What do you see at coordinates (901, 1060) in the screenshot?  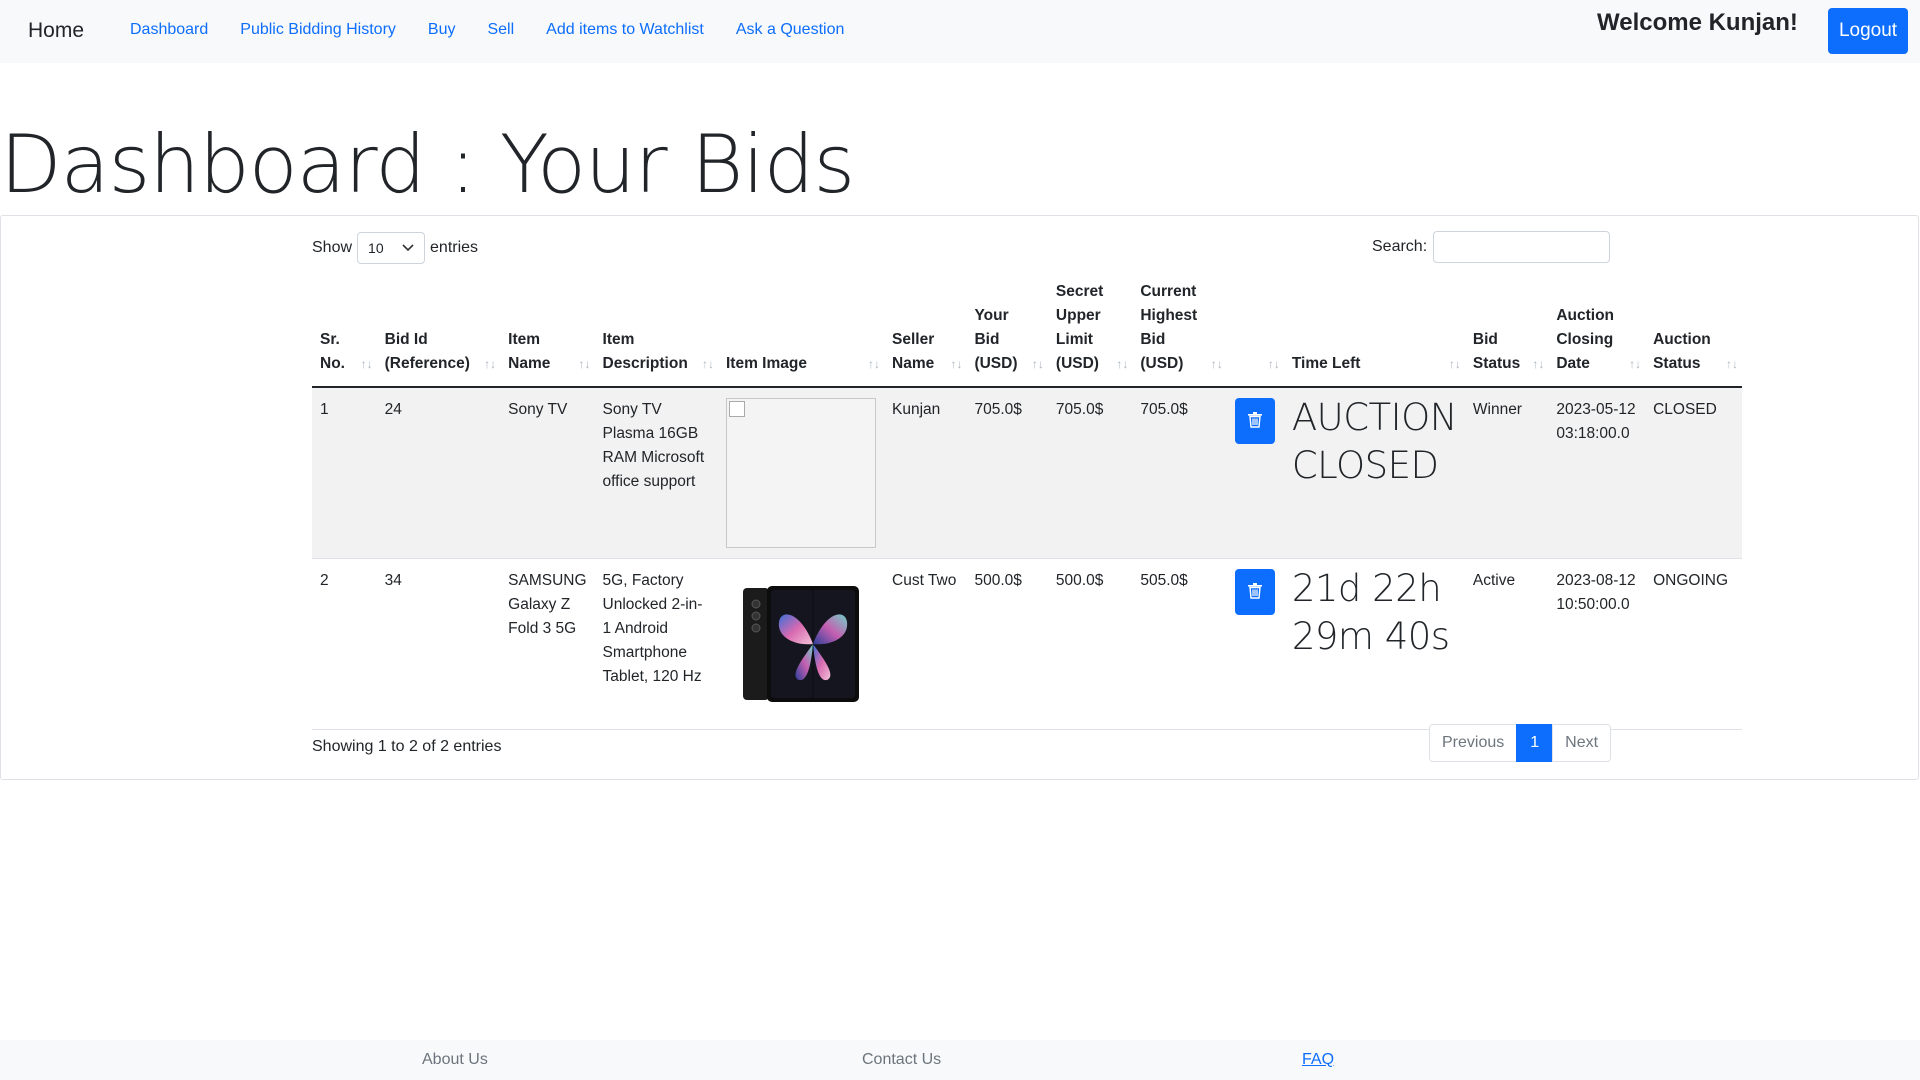 I see `footer-contact-link: Contact Us` at bounding box center [901, 1060].